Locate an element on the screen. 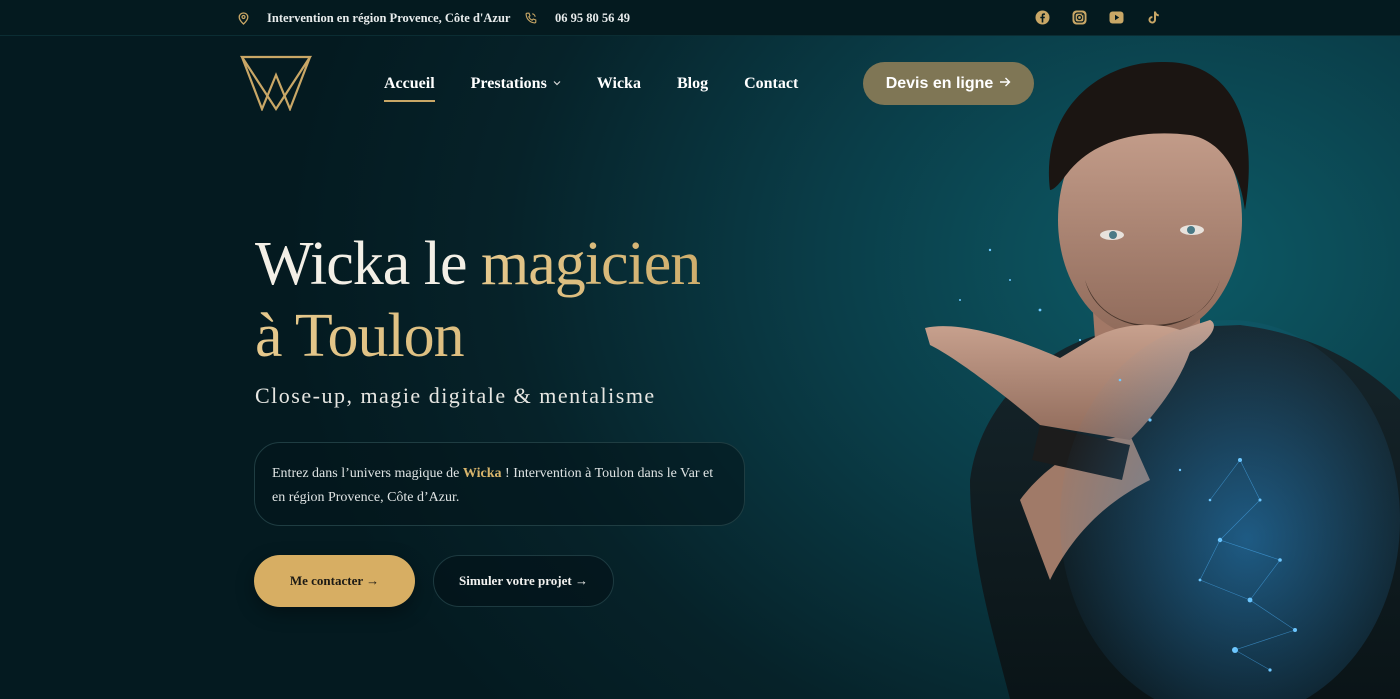  nav-item-prestations: Prestations is located at coordinates (516, 84).